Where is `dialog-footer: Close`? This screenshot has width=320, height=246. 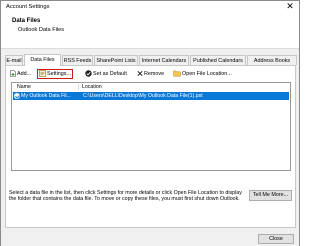
dialog-footer: Close is located at coordinates (150, 239).